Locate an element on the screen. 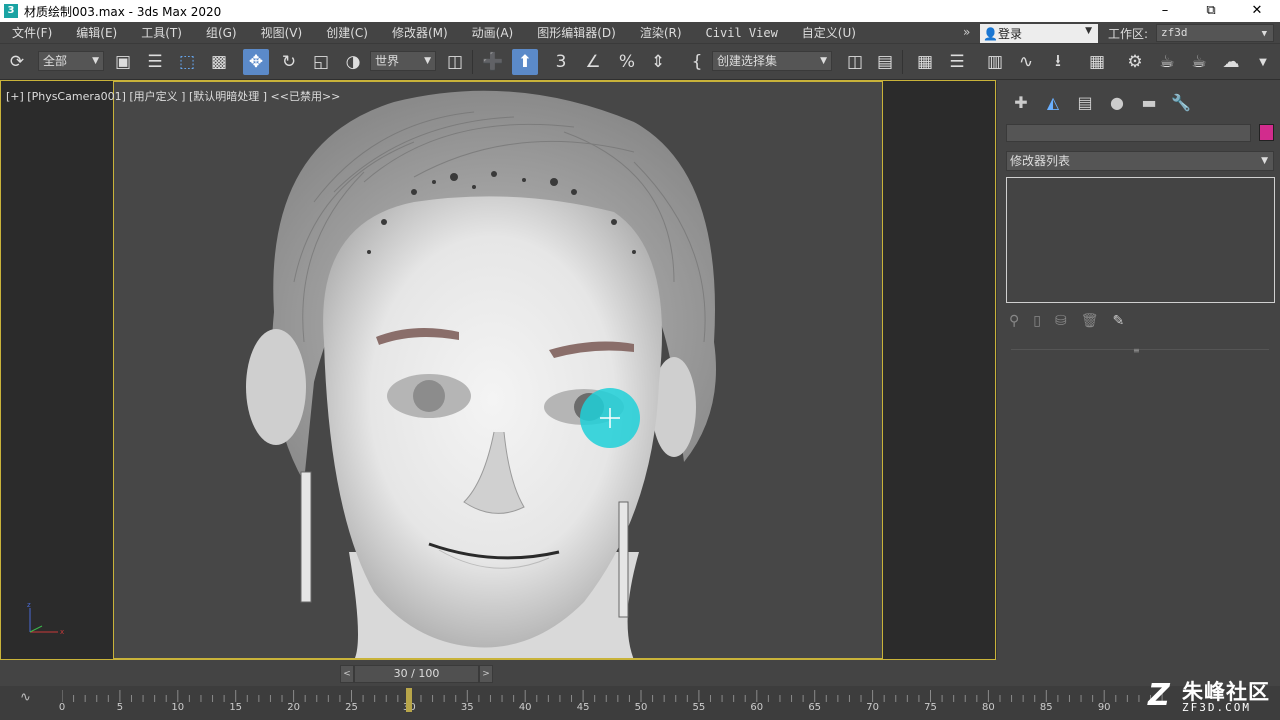 This screenshot has width=1280, height=720. undo-link-icon: ⟳ is located at coordinates (17, 62).